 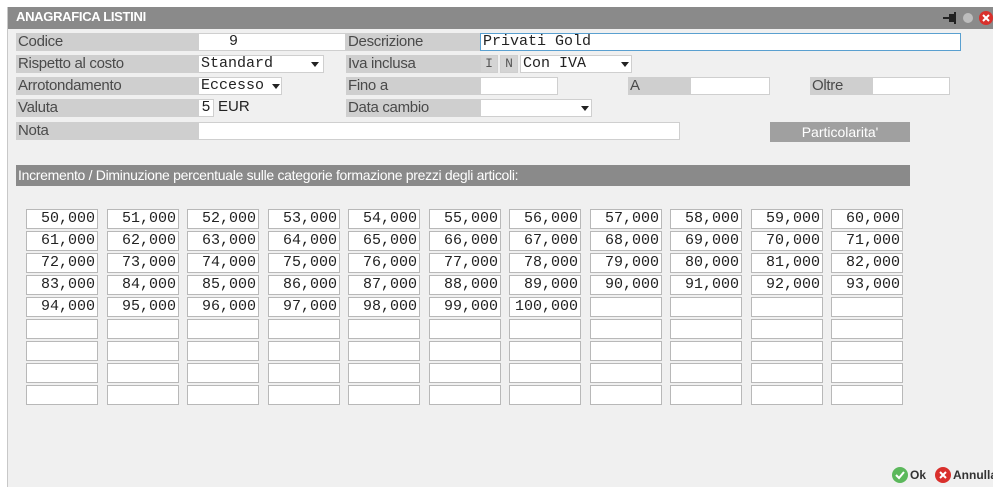 I want to click on percentage-cell: 59,000, so click(x=787, y=219).